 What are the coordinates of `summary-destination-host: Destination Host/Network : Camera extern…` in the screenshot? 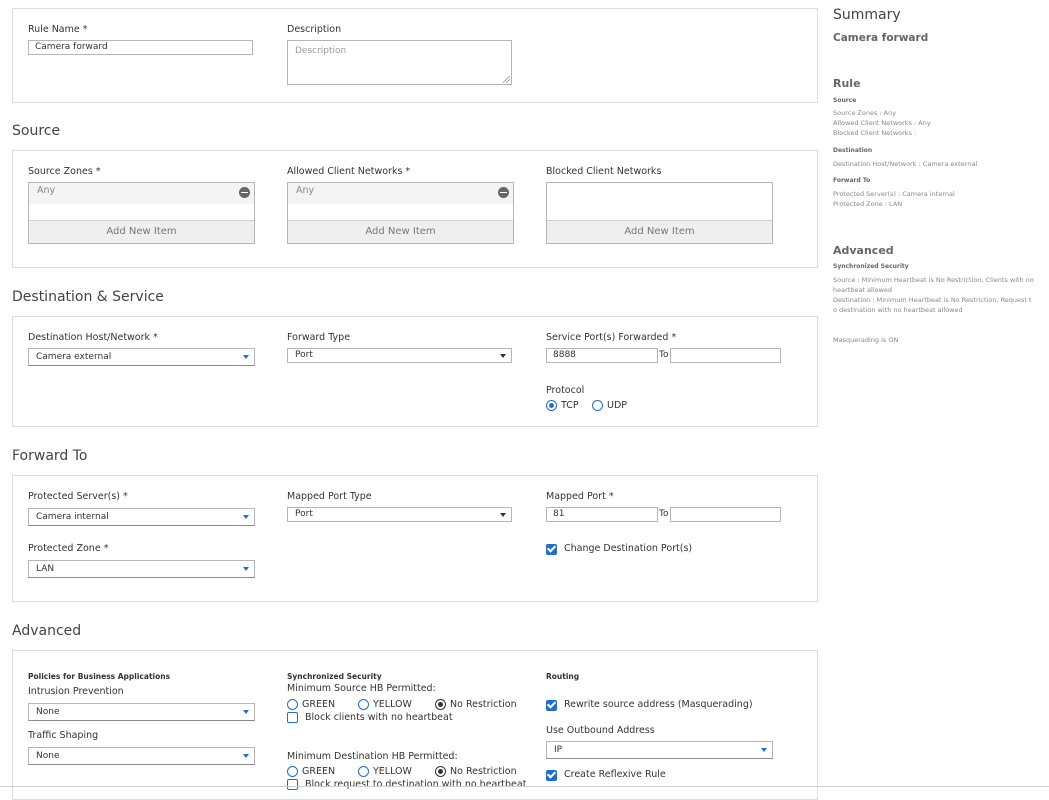 It's located at (905, 164).